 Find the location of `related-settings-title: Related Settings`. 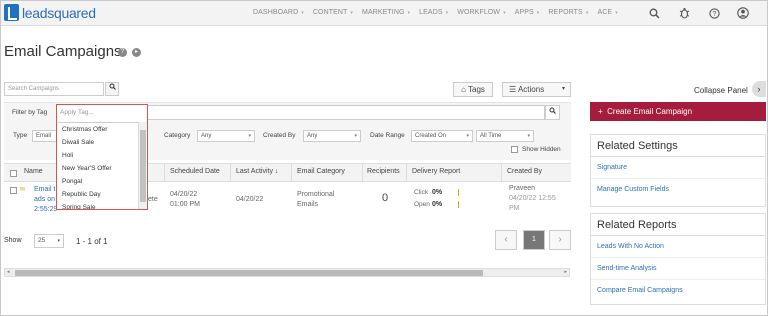

related-settings-title: Related Settings is located at coordinates (678, 146).